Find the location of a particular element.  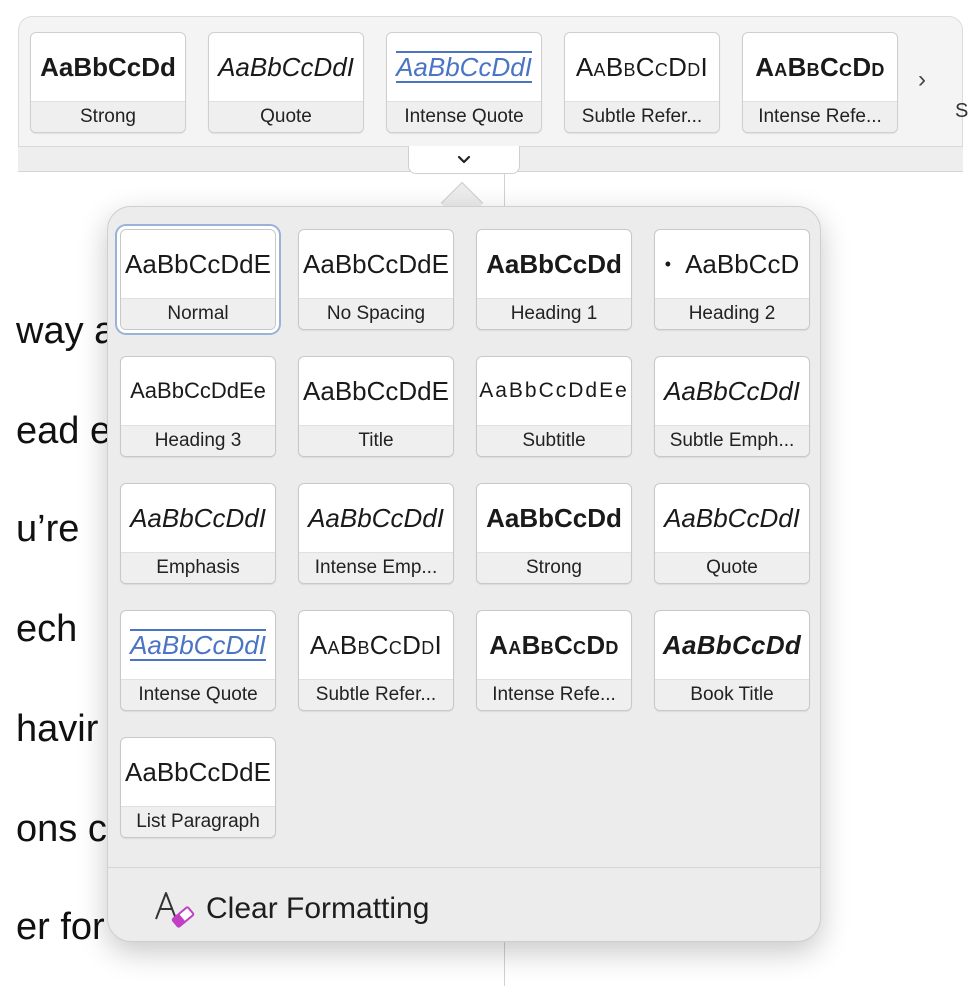

style-tile-heading-3: AaBbCcDdEe Heading 3 is located at coordinates (198, 406).